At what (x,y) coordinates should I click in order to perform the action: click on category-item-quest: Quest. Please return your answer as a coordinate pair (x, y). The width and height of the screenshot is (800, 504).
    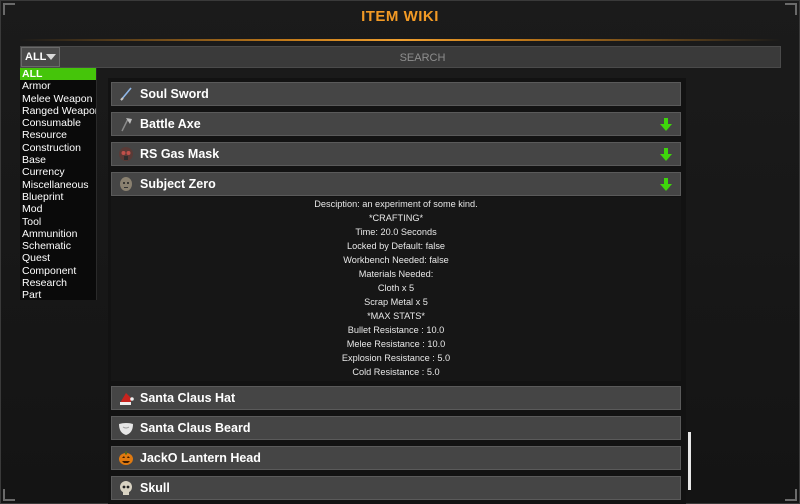
    Looking at the image, I should click on (58, 258).